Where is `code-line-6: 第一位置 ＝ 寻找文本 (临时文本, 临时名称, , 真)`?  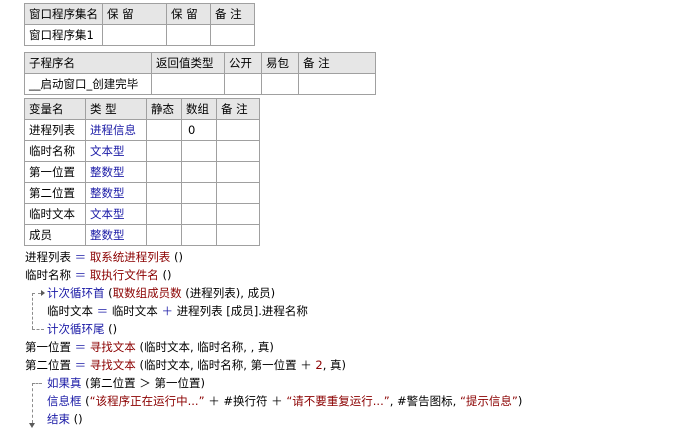
code-line-6: 第一位置 ＝ 寻找文本 (临时文本, 临时名称, , 真) is located at coordinates (149, 347).